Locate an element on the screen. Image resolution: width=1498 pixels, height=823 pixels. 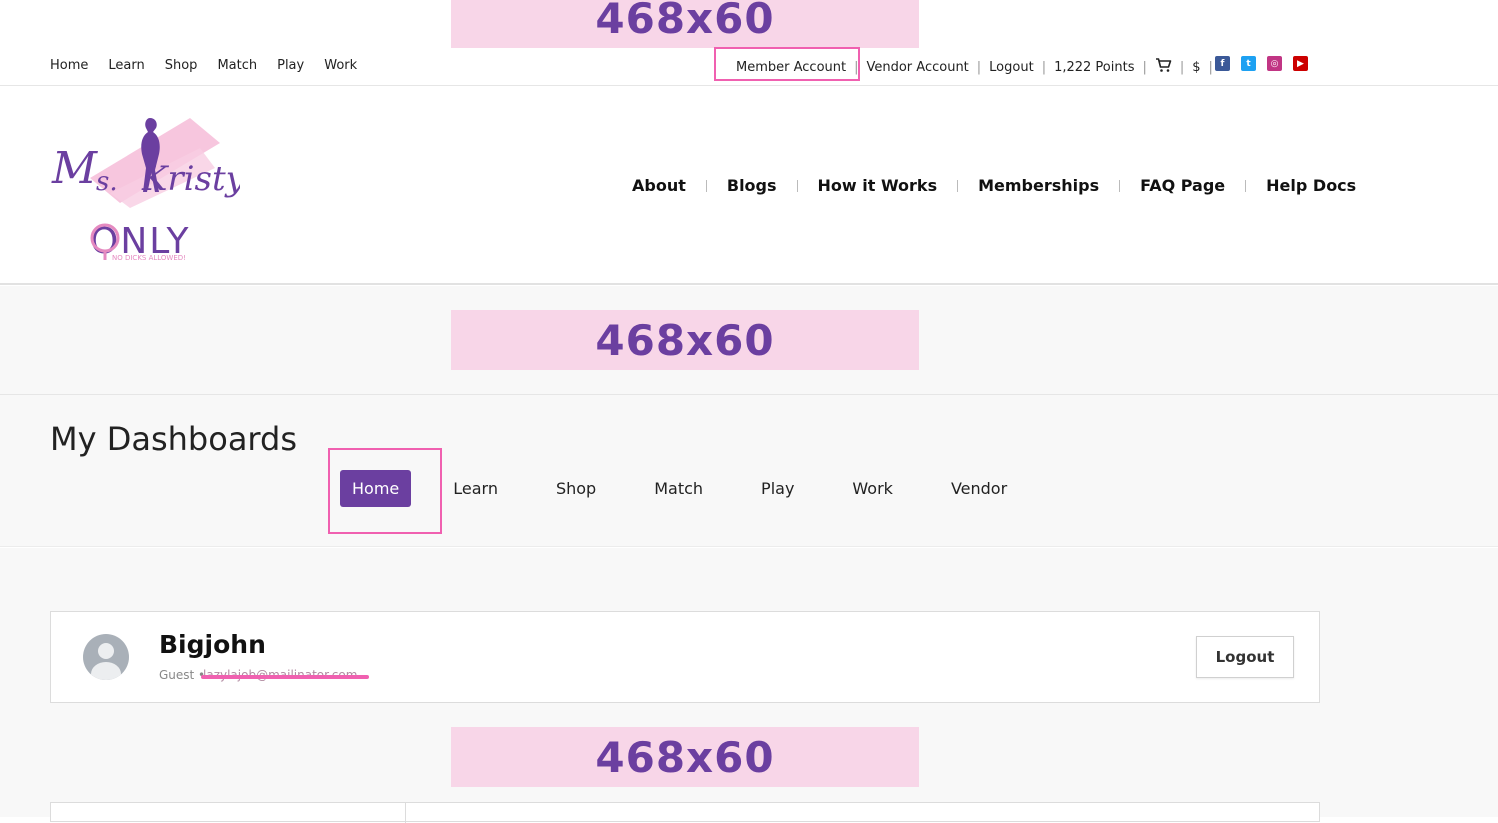
nav-memberships: Memberships is located at coordinates (1038, 185).